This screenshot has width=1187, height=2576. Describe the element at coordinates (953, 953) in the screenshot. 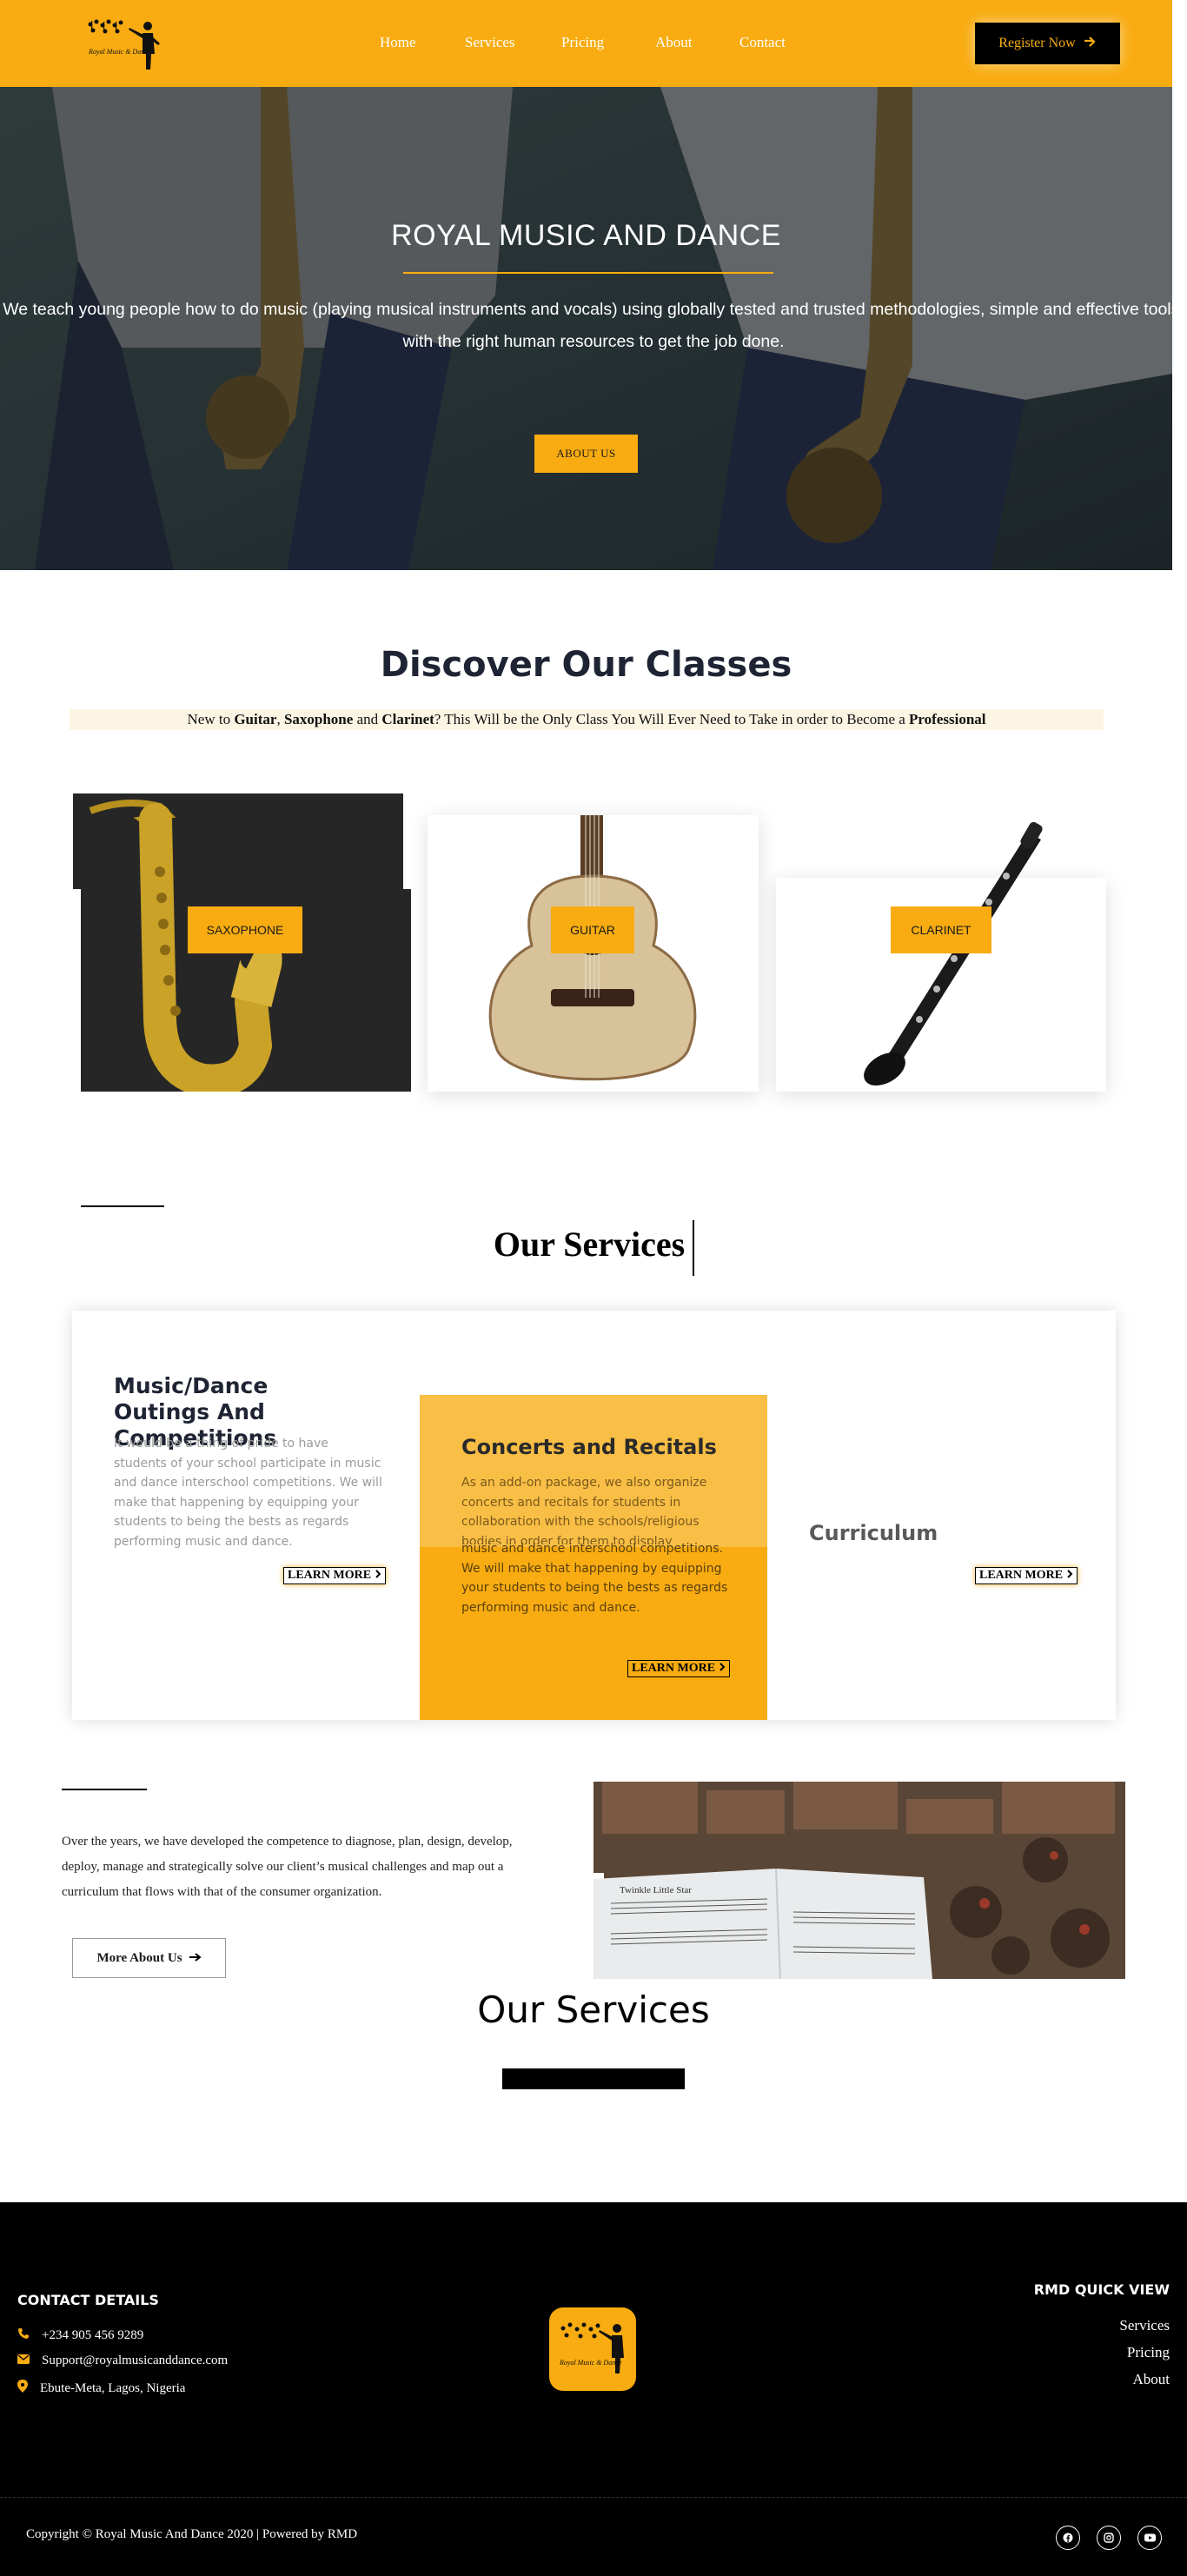

I see `clarinet-image` at that location.